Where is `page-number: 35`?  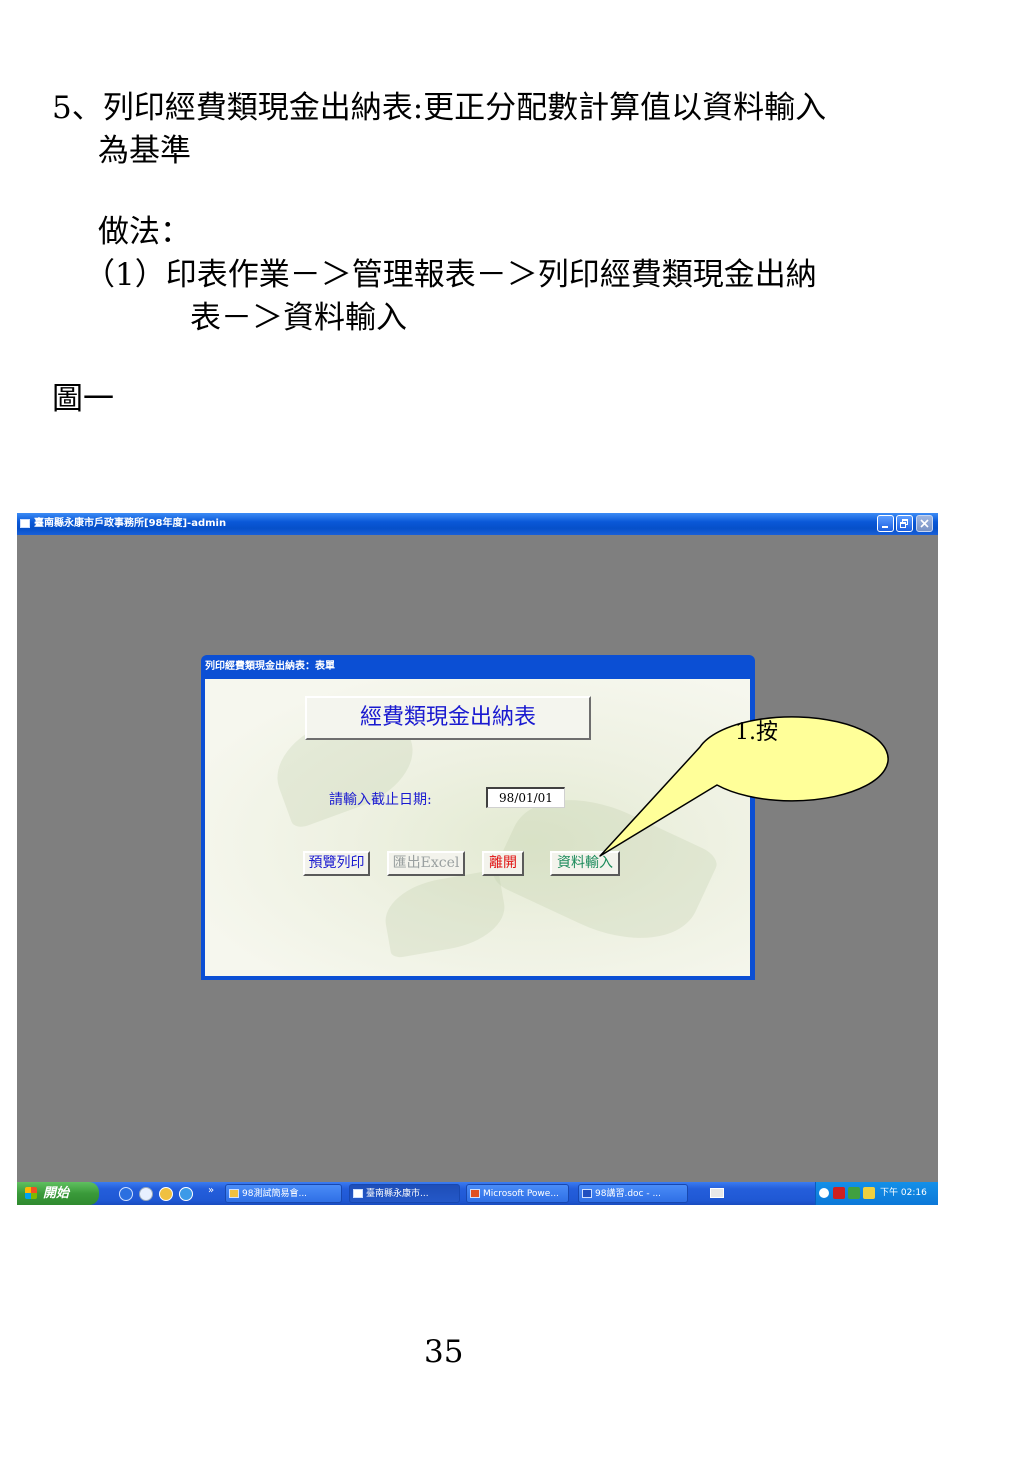 page-number: 35 is located at coordinates (444, 1352).